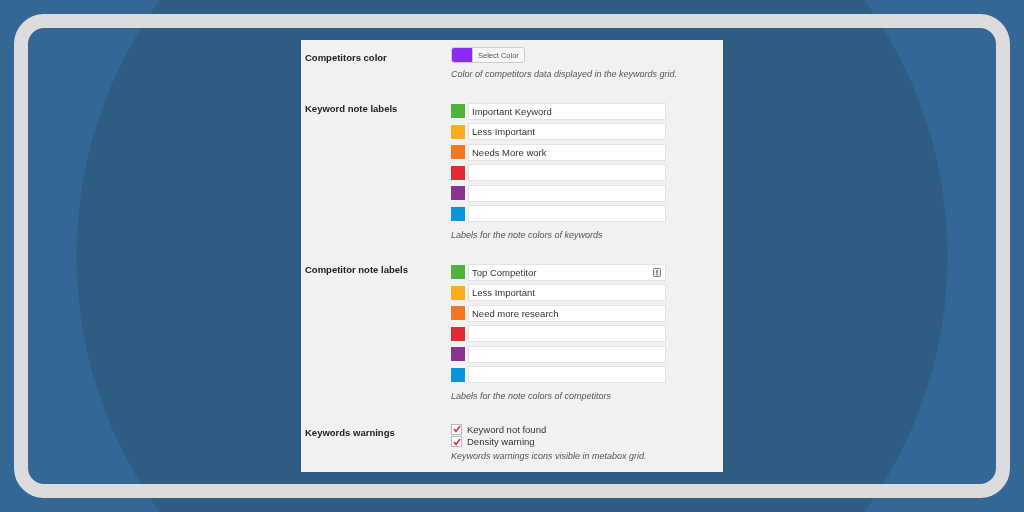 This screenshot has width=1024, height=512. Describe the element at coordinates (564, 74) in the screenshot. I see `help-text: Color of competitors data displayed in the keywords grid.` at that location.